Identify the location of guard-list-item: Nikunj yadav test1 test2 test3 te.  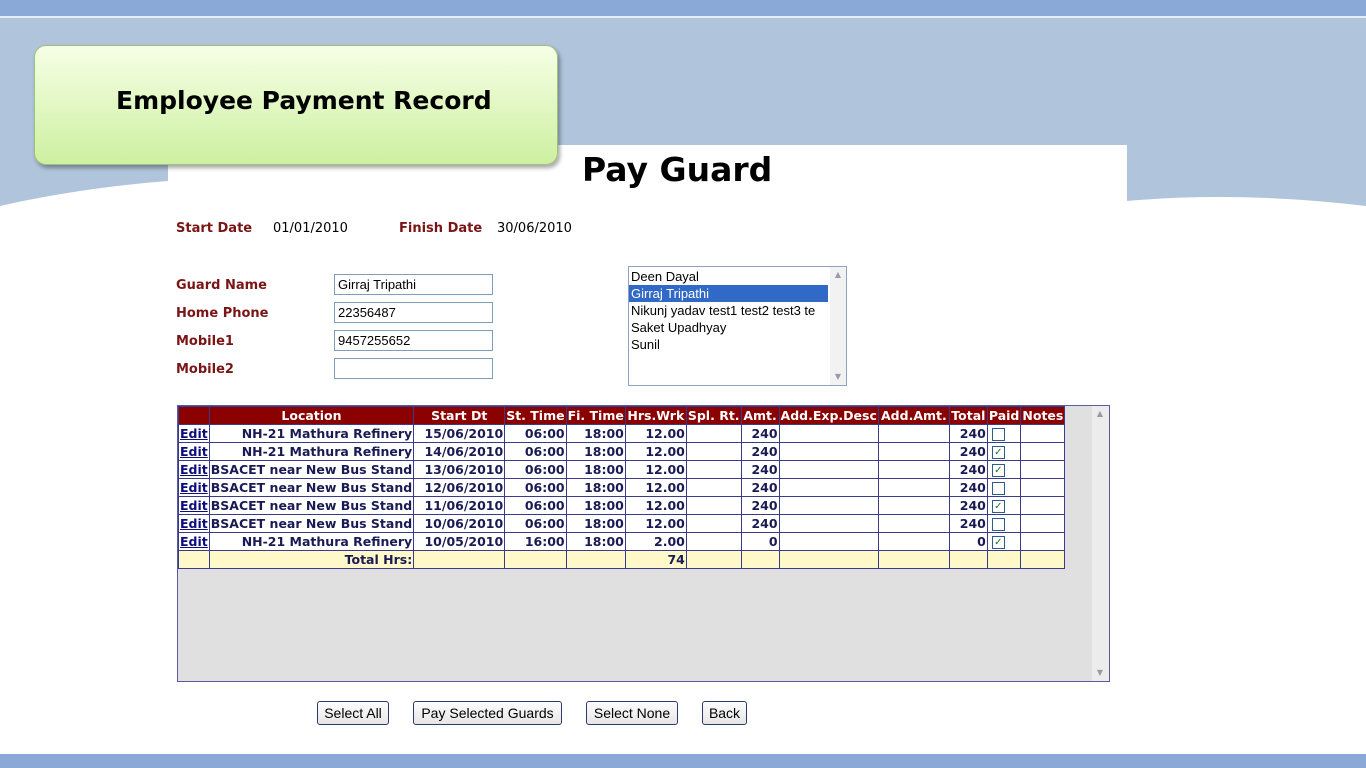
(728, 310).